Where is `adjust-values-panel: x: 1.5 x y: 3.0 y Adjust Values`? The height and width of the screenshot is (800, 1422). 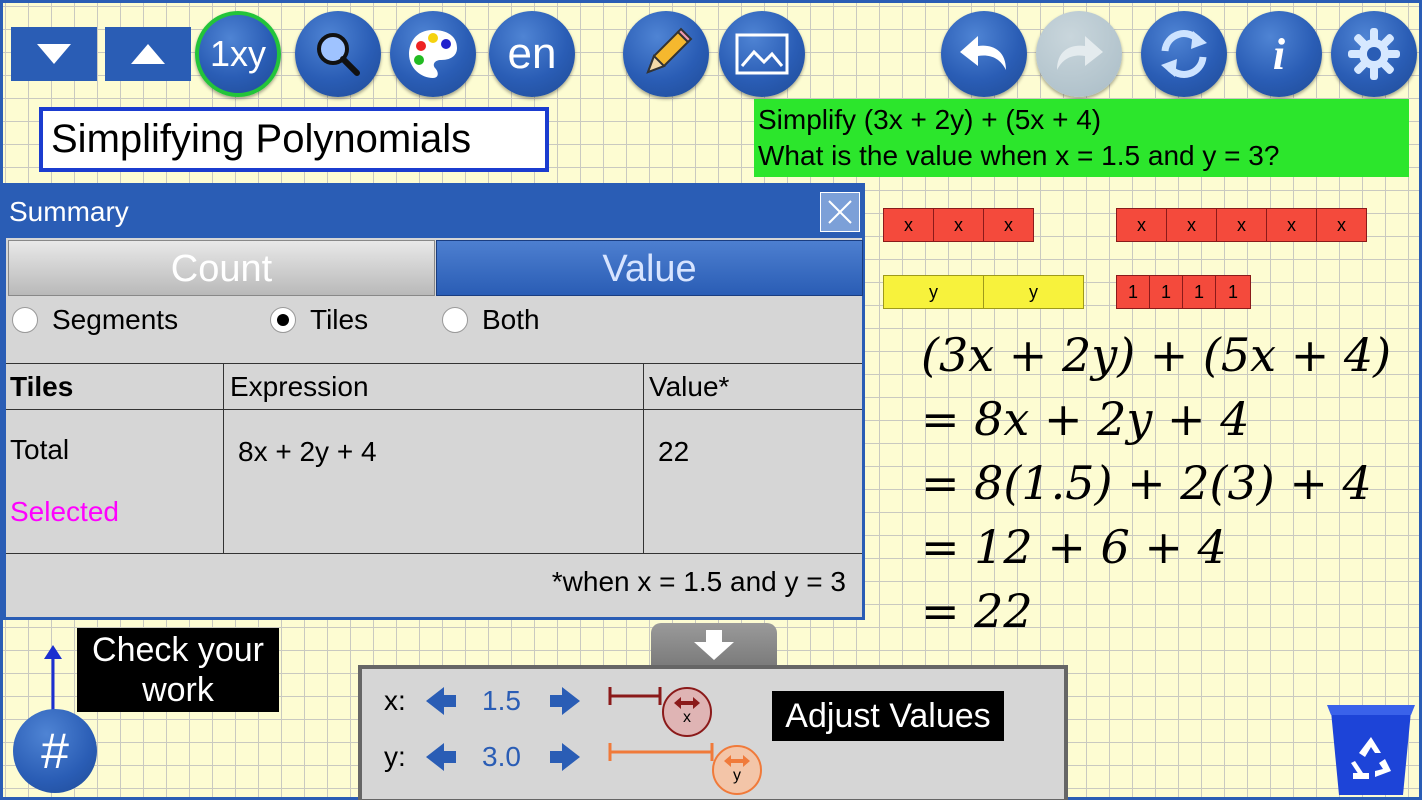
adjust-values-panel: x: 1.5 x y: 3.0 y Adjust Values is located at coordinates (713, 732).